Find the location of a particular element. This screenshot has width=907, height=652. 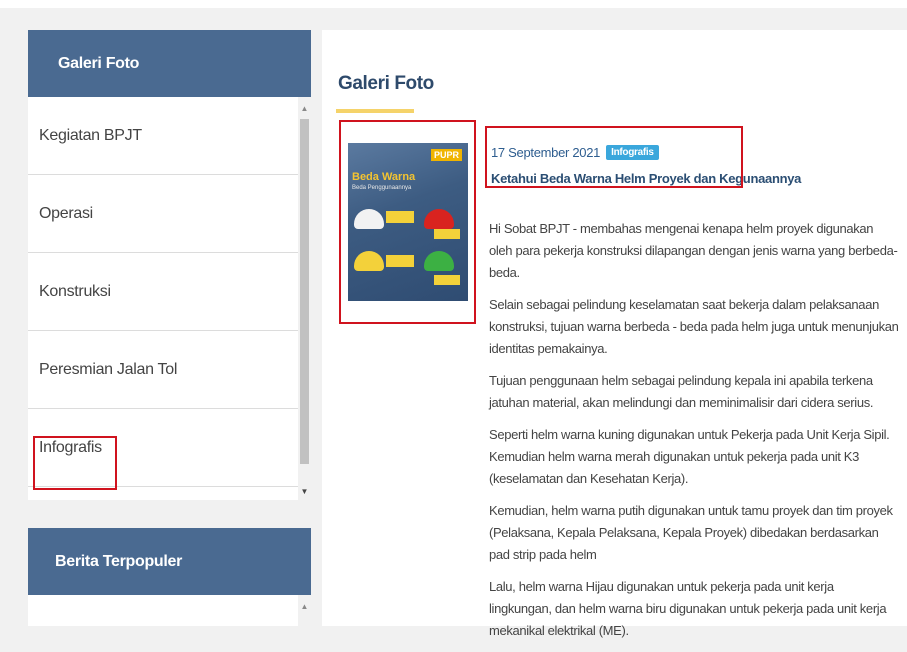

sidebar-item-peresmian-jalan-tol: Peresmian Jalan Tol is located at coordinates (163, 370).